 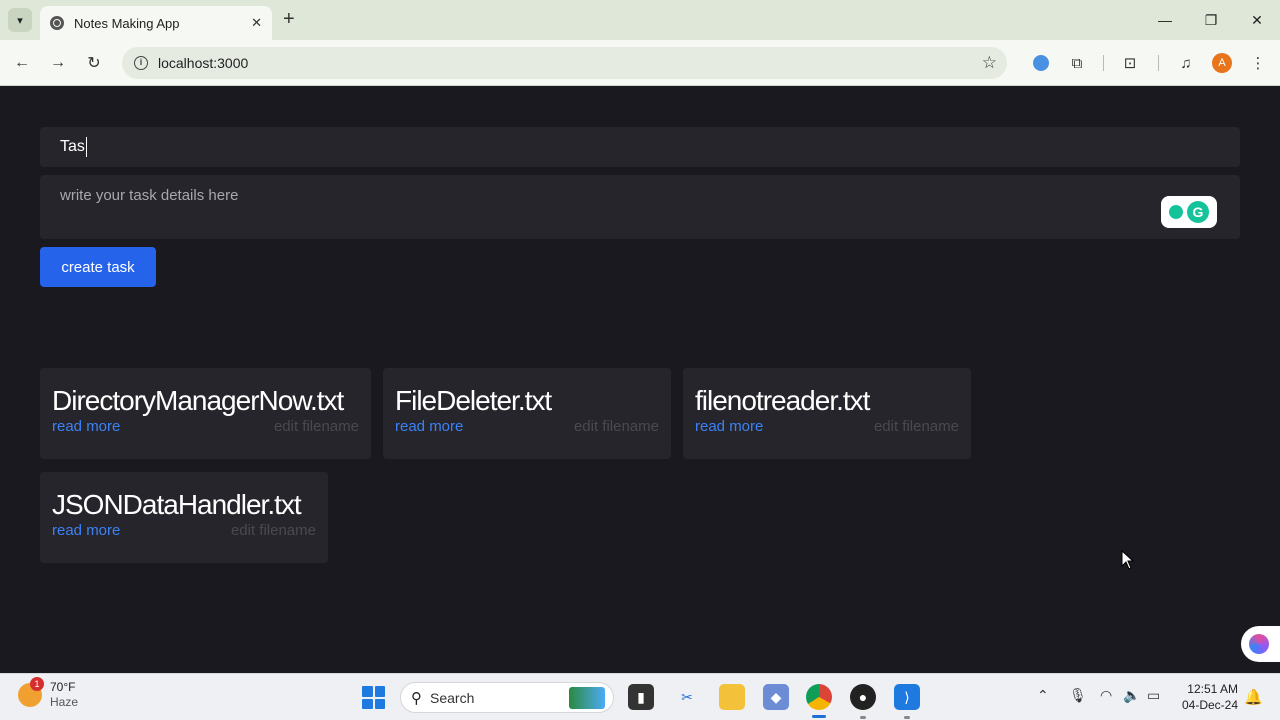 I want to click on task-title-input: Tas, so click(x=640, y=147).